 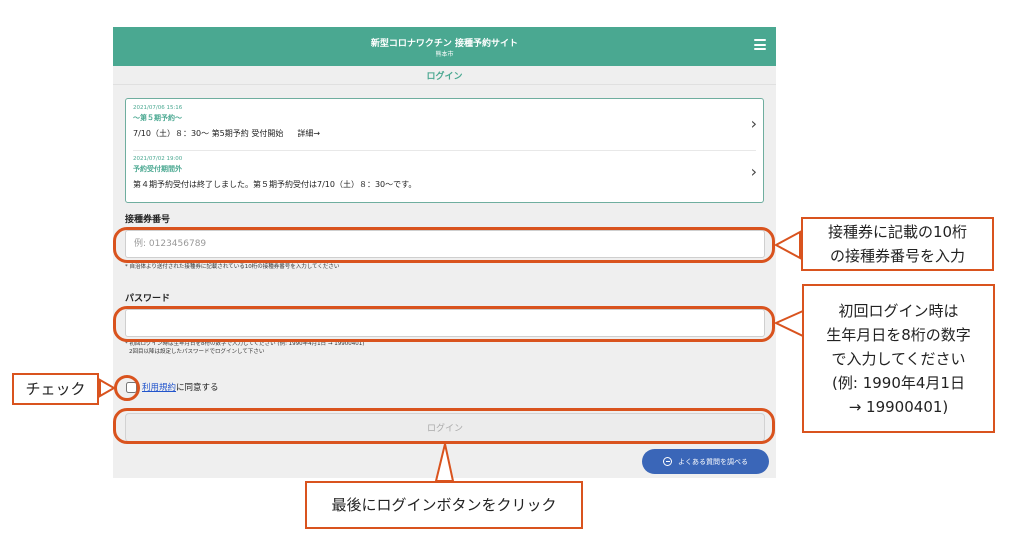 What do you see at coordinates (444, 245) in the screenshot?
I see `ticket-input-highlight` at bounding box center [444, 245].